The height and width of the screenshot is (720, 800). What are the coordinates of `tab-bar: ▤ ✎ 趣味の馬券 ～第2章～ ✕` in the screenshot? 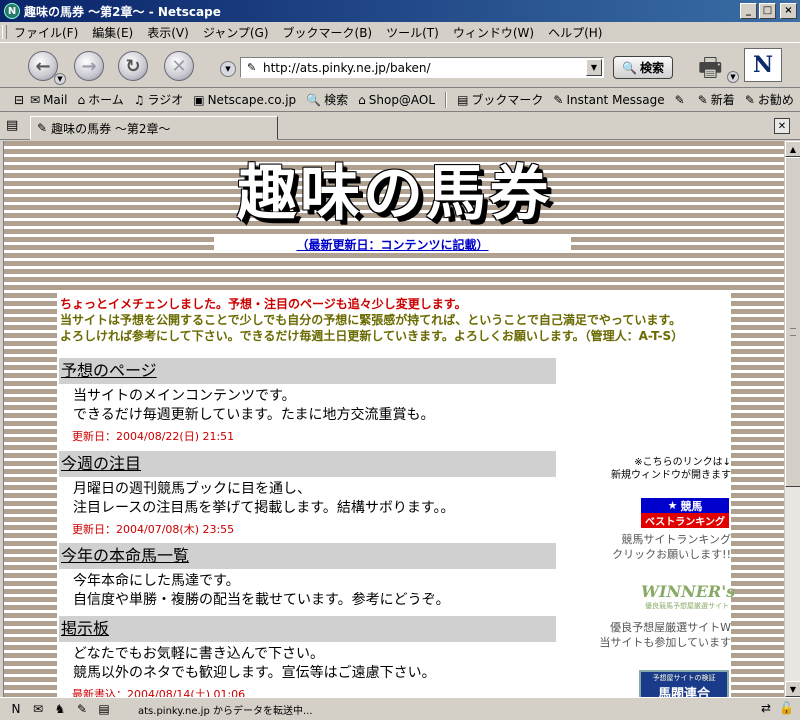 It's located at (400, 126).